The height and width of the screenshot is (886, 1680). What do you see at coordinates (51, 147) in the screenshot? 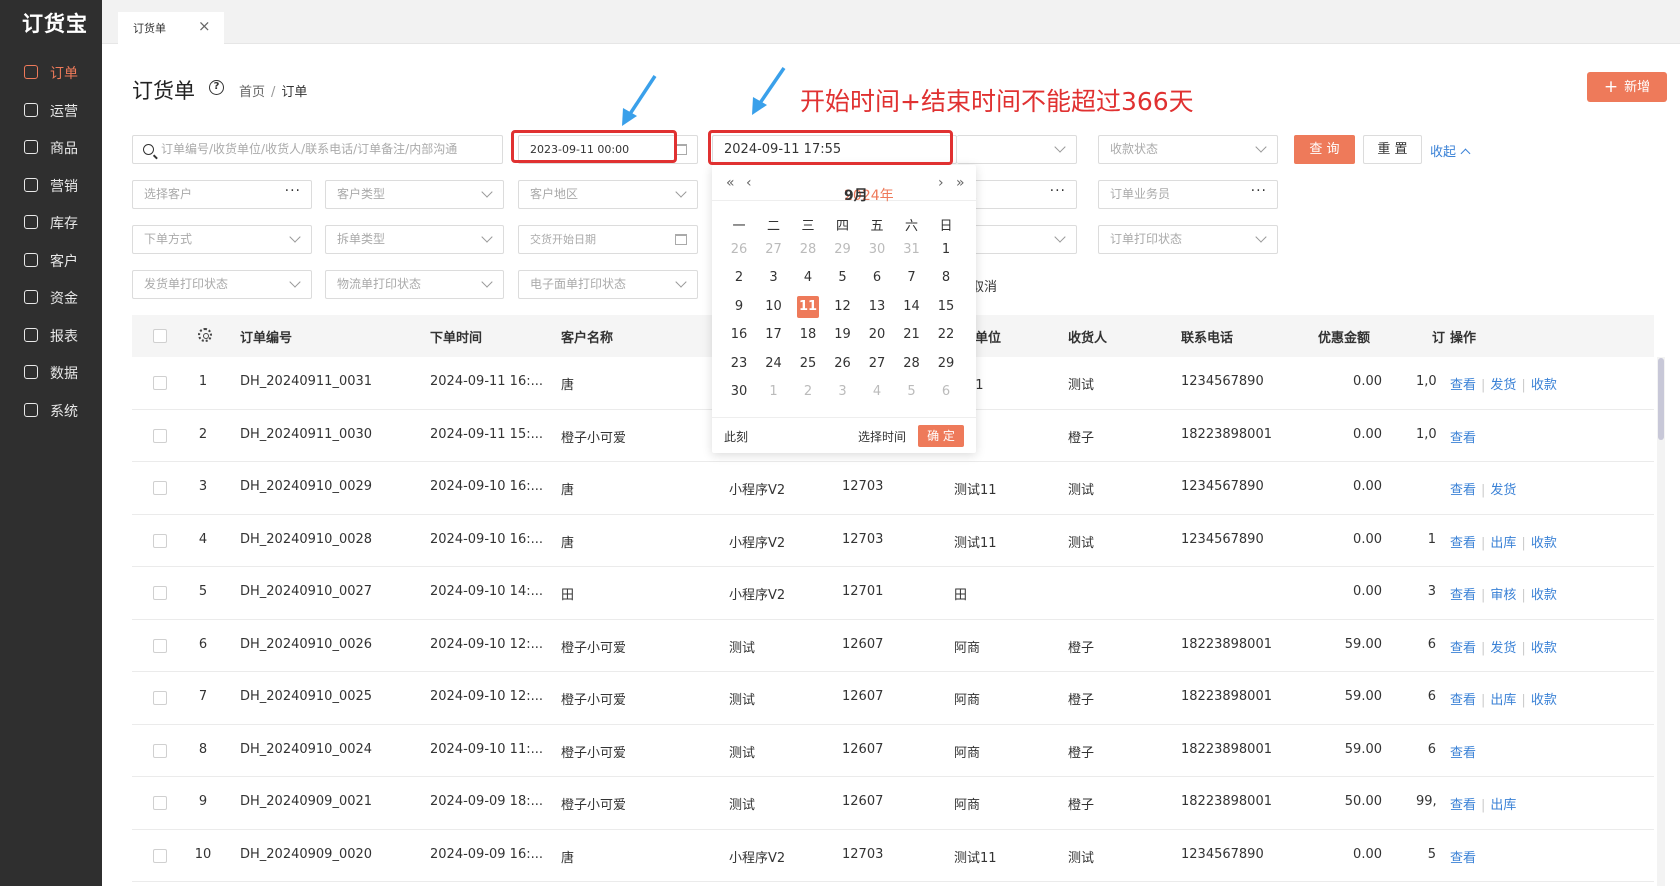
I see `sidebar-item-2: 商品` at bounding box center [51, 147].